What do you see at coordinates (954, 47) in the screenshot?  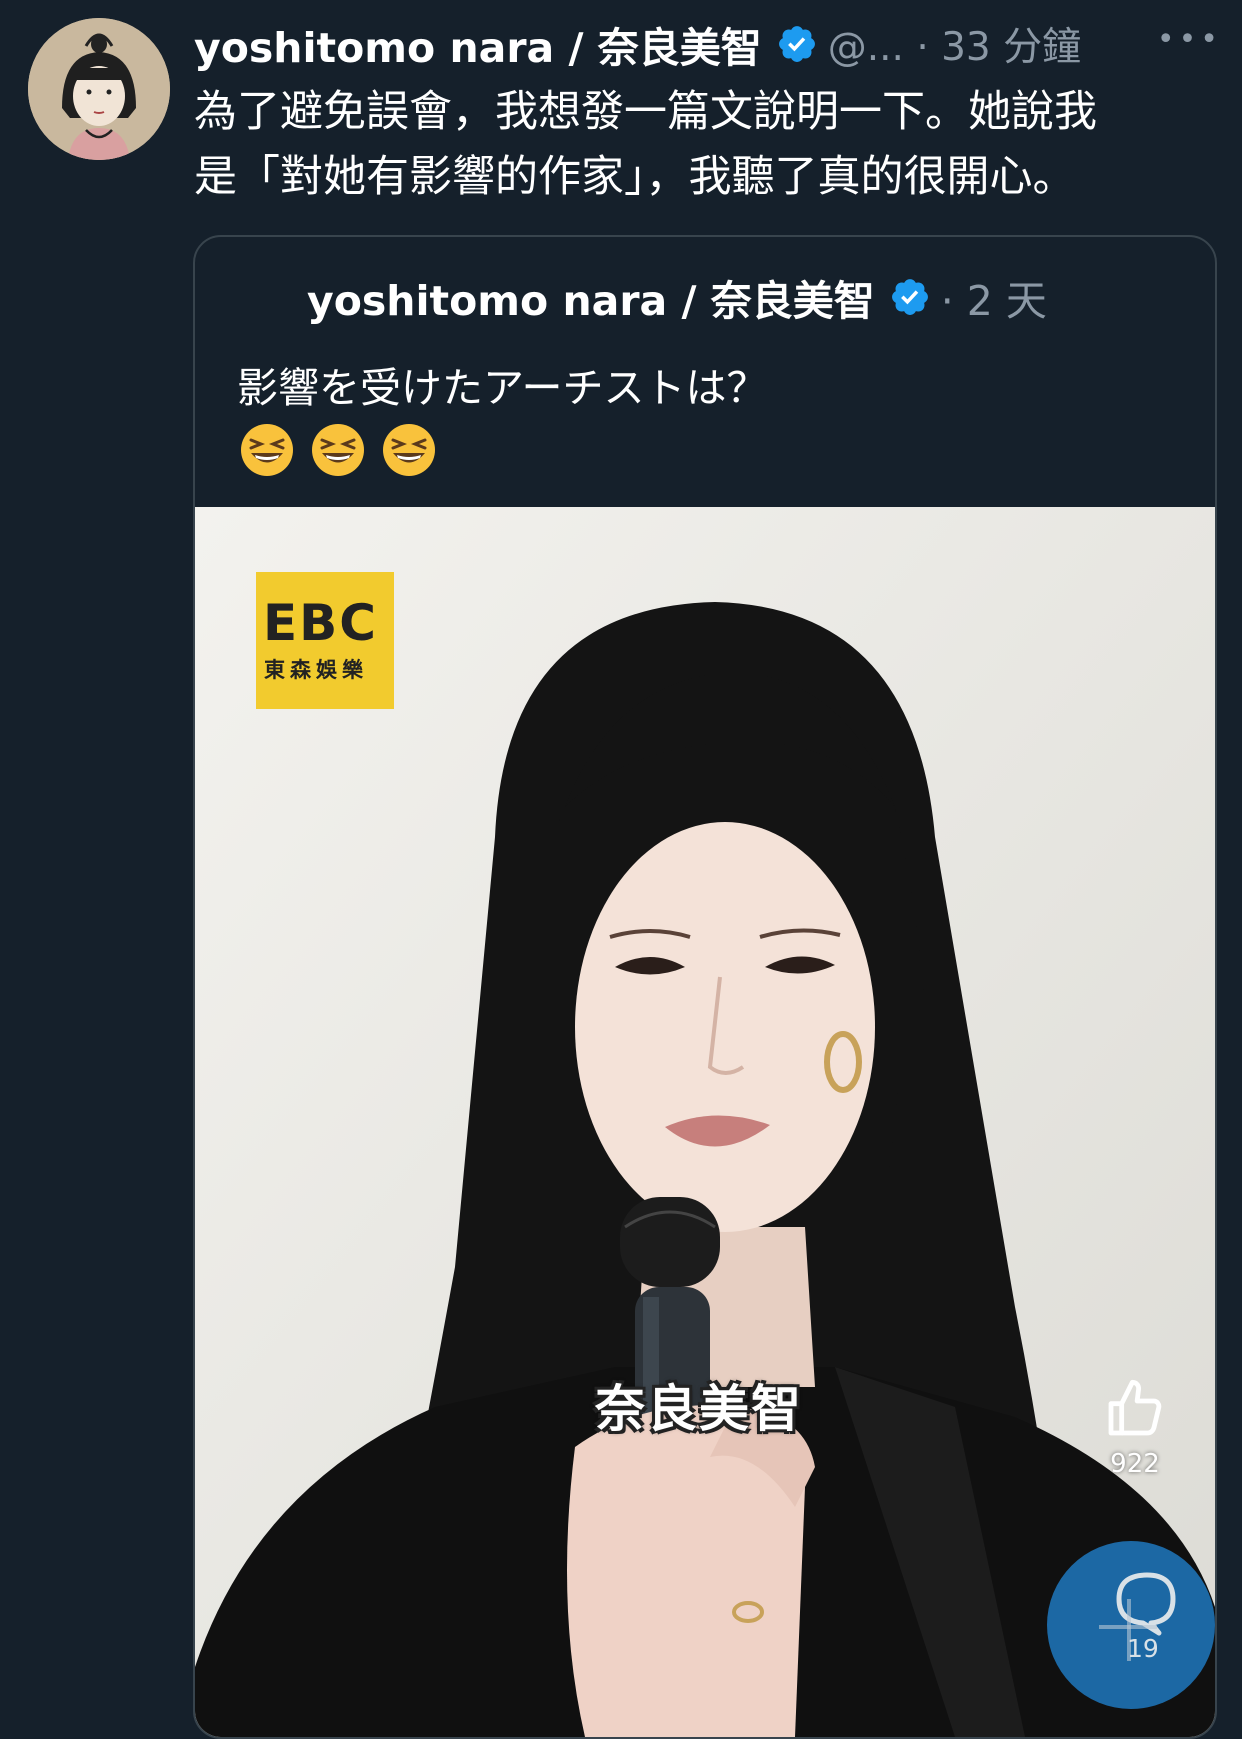 I see `handle-and-timestamp: @... · 33 分鐘` at bounding box center [954, 47].